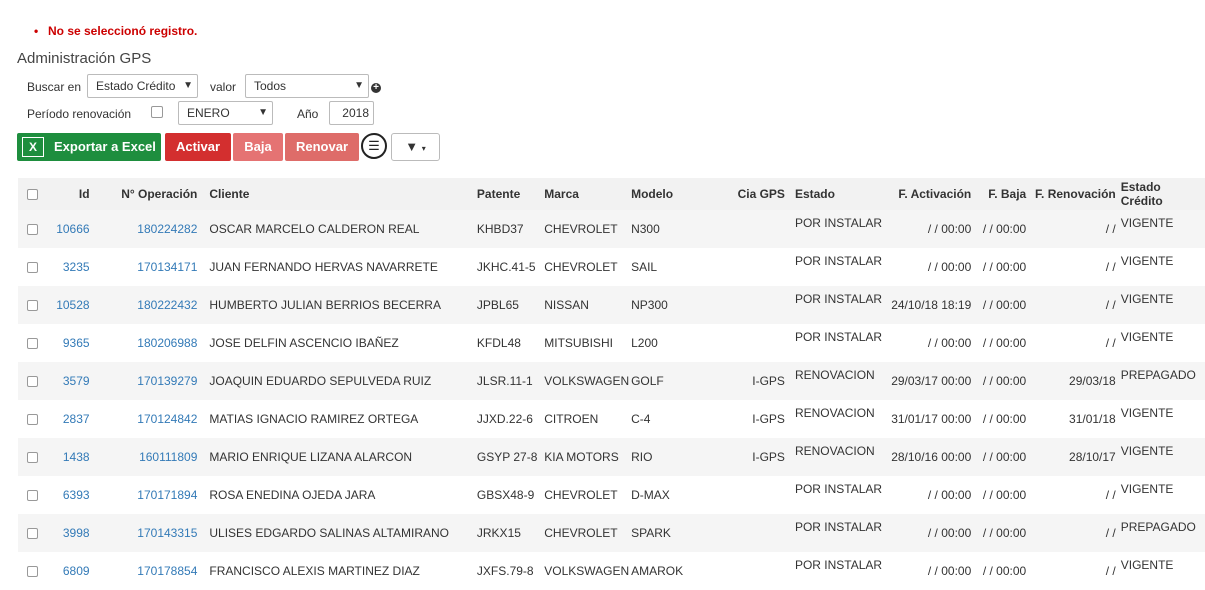  I want to click on col-header: Cliente, so click(343, 194).